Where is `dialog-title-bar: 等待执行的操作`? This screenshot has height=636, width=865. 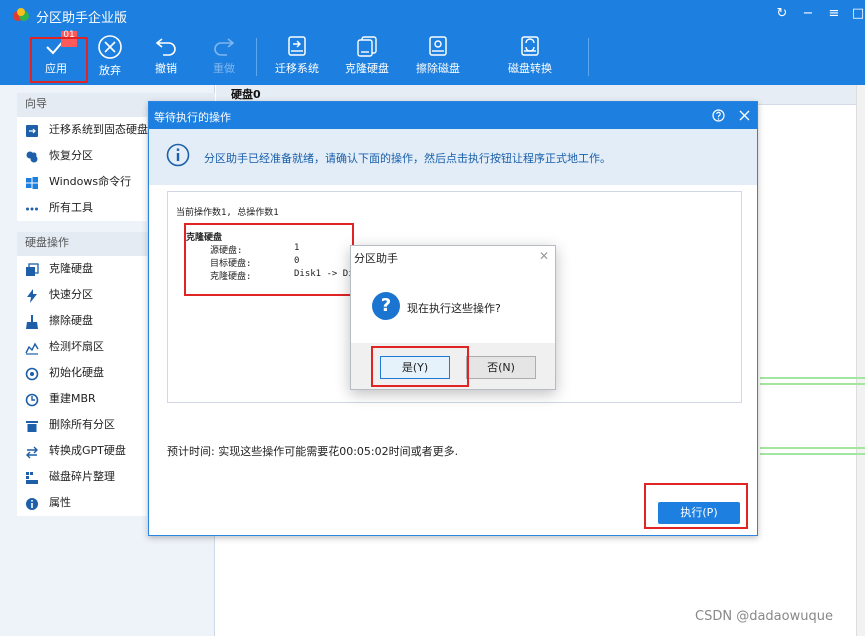 dialog-title-bar: 等待执行的操作 is located at coordinates (453, 115).